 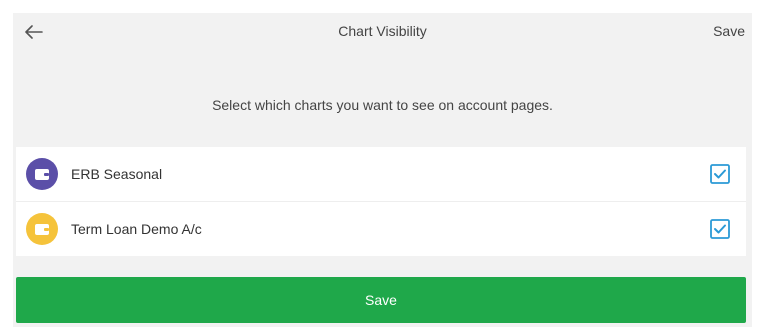 I want to click on header-save-button: Save, so click(x=729, y=31).